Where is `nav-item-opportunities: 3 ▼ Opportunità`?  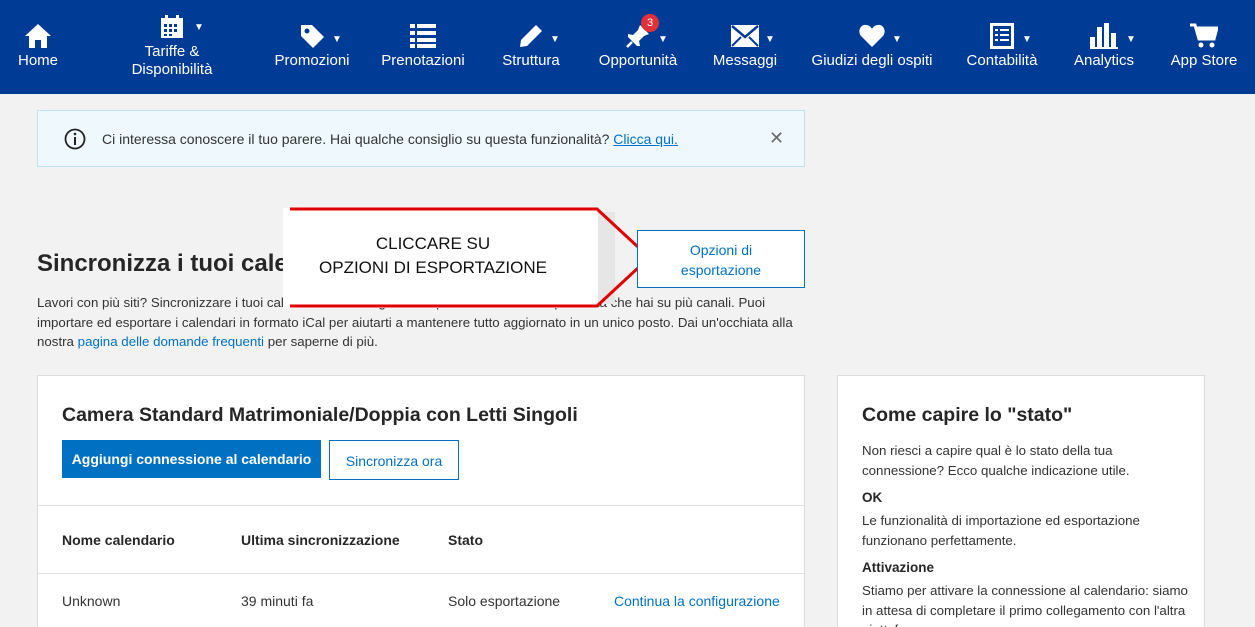 nav-item-opportunities: 3 ▼ Opportunità is located at coordinates (638, 47).